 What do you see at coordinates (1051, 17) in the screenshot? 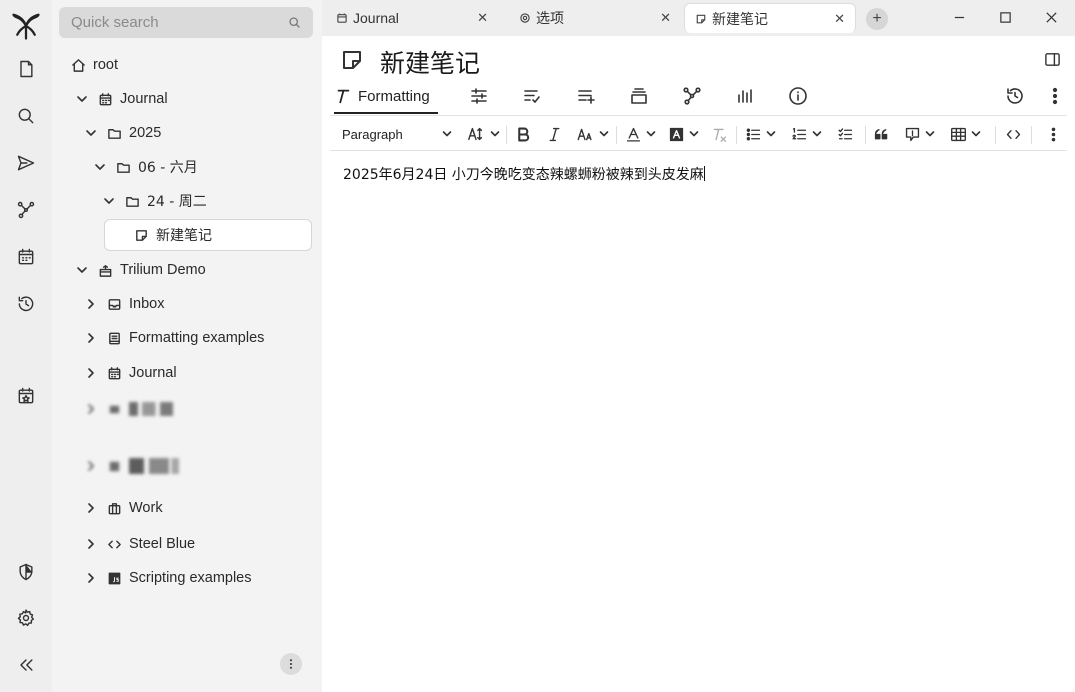
I see `close-window-button` at bounding box center [1051, 17].